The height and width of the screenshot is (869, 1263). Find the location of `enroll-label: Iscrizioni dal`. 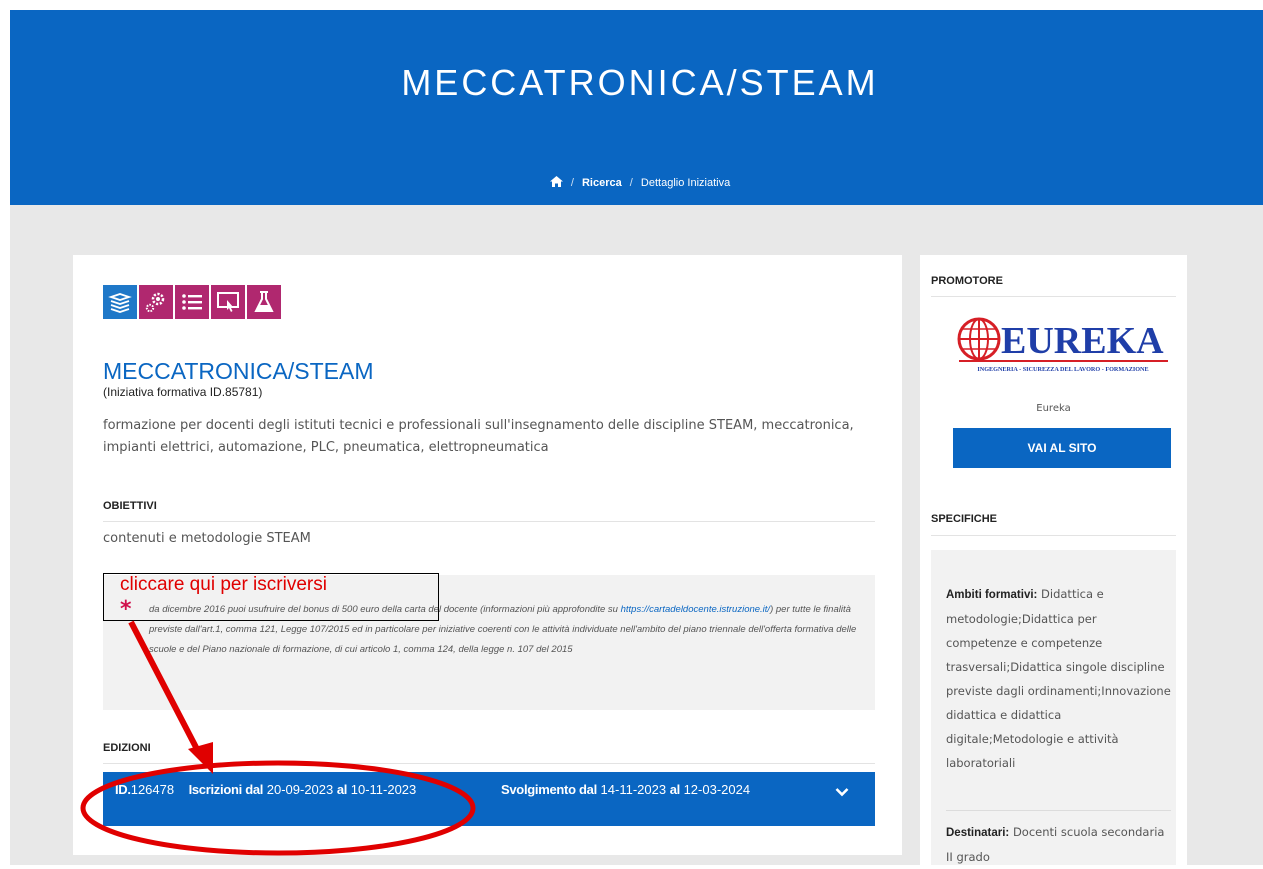

enroll-label: Iscrizioni dal is located at coordinates (226, 789).